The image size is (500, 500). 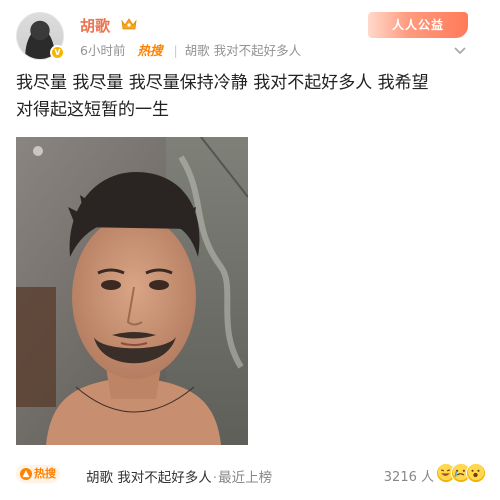 What do you see at coordinates (149, 478) in the screenshot?
I see `footer-topic-text: 胡歌 我对不起好多人` at bounding box center [149, 478].